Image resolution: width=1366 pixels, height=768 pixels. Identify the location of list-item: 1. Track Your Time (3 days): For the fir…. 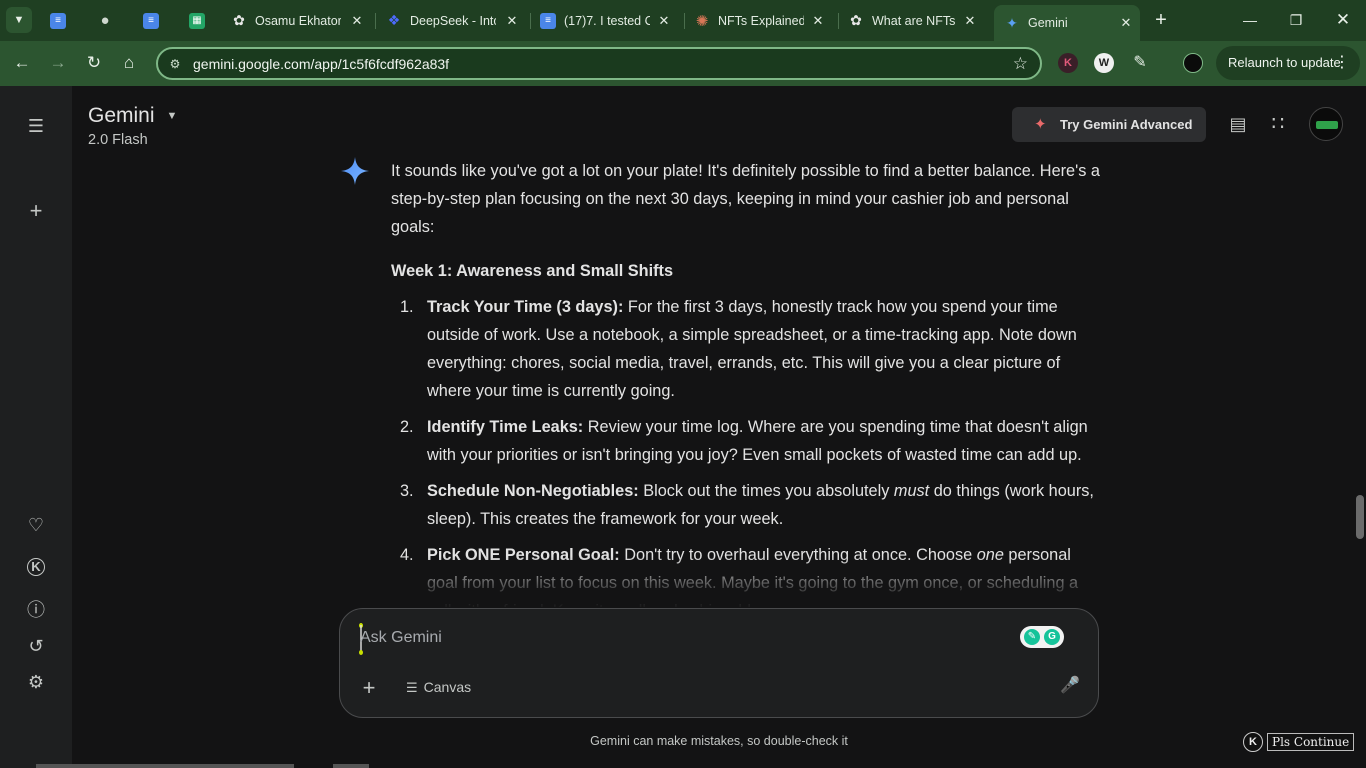
(747, 349).